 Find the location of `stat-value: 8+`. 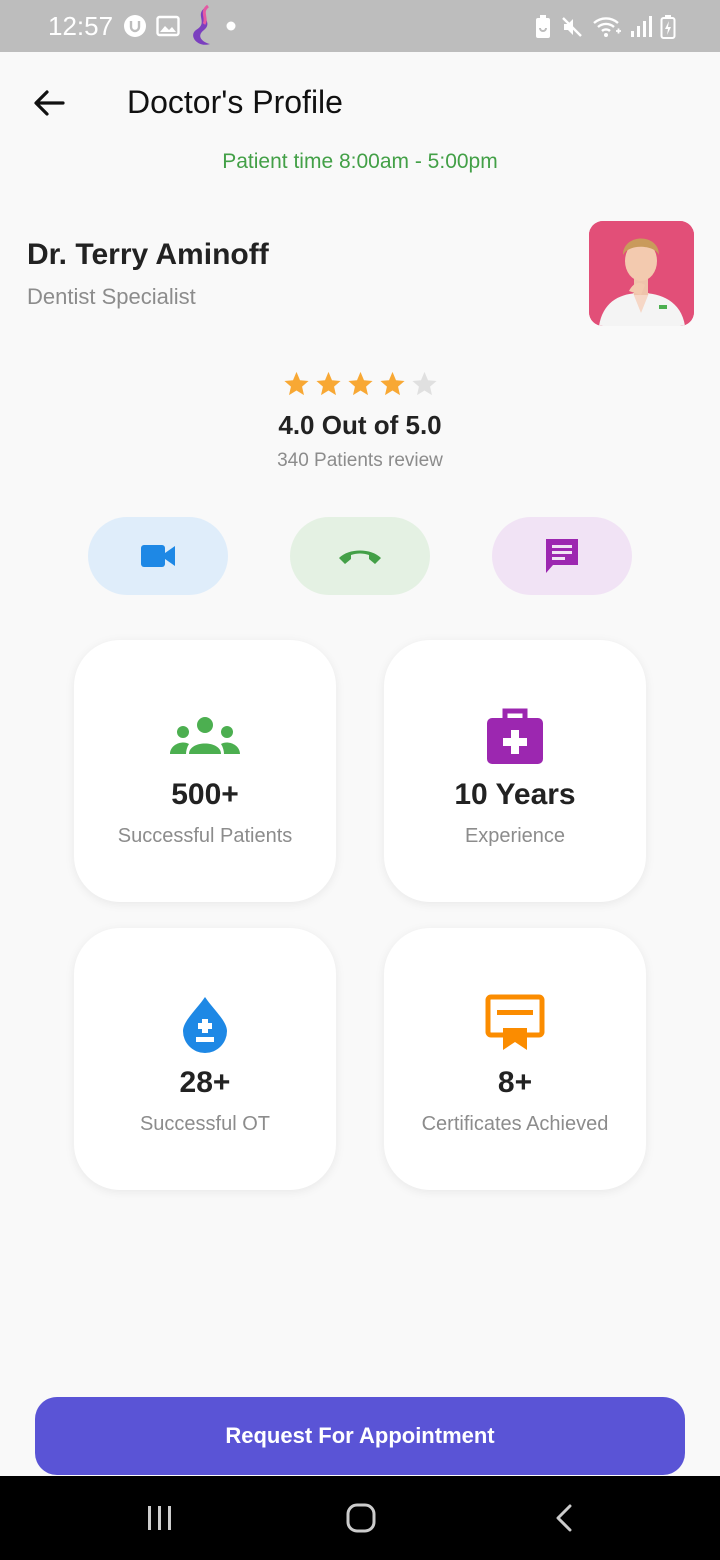

stat-value: 8+ is located at coordinates (515, 1082).